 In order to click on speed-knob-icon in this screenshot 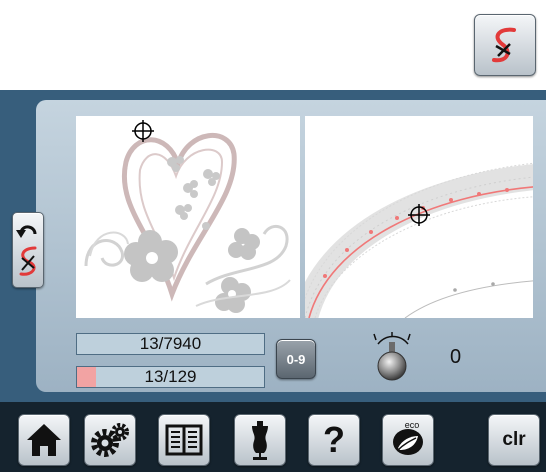, I will do `click(392, 356)`.